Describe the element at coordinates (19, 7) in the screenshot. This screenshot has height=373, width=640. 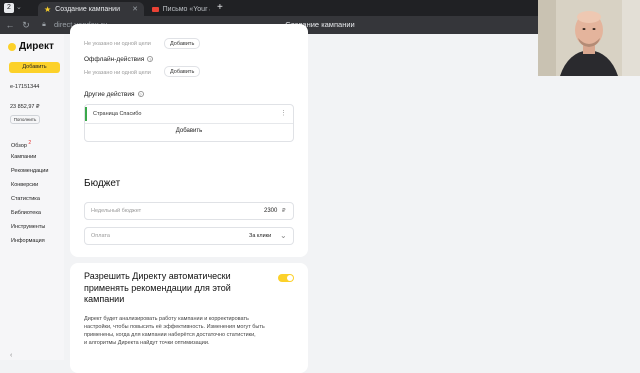
I see `tab-search-chevron-icon: ⌄` at that location.